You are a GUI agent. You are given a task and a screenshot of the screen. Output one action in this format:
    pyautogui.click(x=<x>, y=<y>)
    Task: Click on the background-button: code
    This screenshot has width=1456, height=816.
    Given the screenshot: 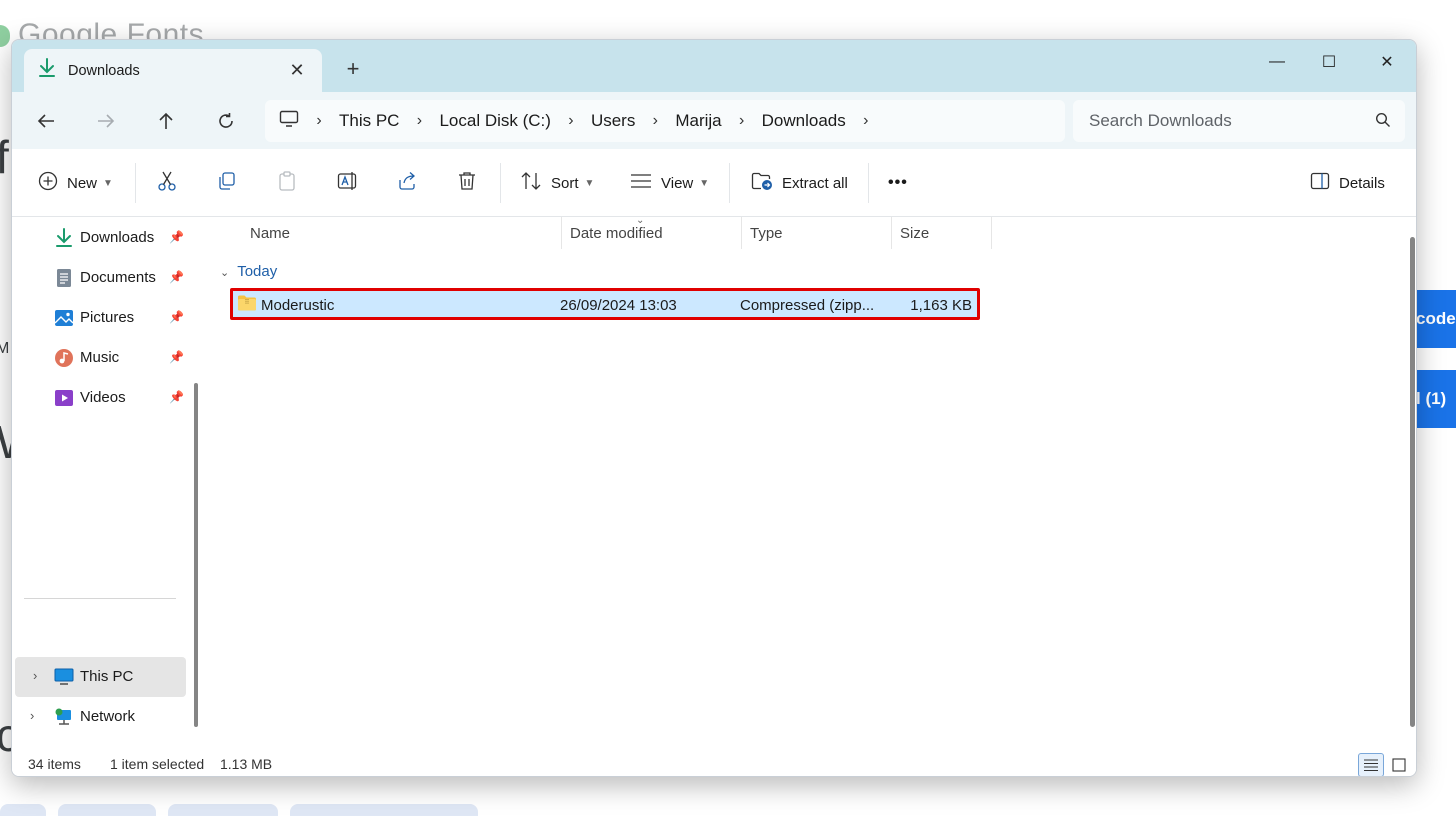 What is the action you would take?
    pyautogui.click(x=1436, y=319)
    